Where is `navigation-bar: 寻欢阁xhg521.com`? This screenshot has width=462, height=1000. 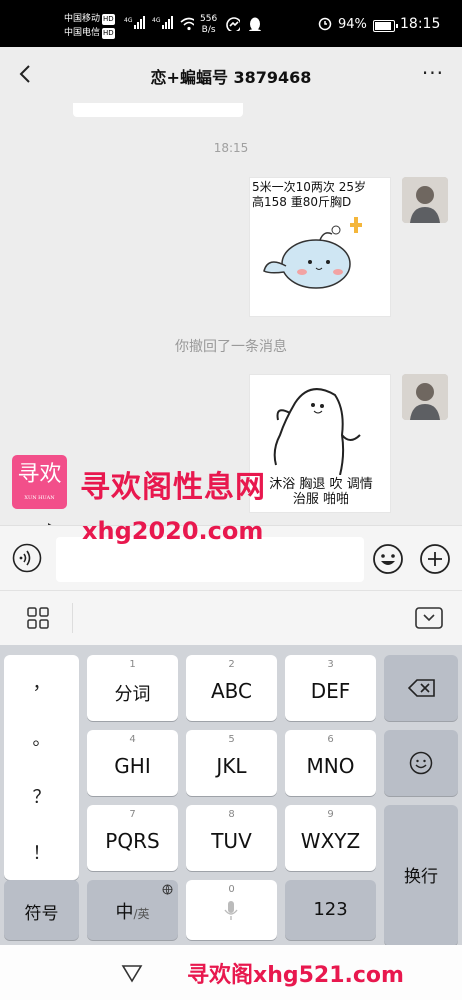
navigation-bar: 寻欢阁xhg521.com is located at coordinates (231, 972).